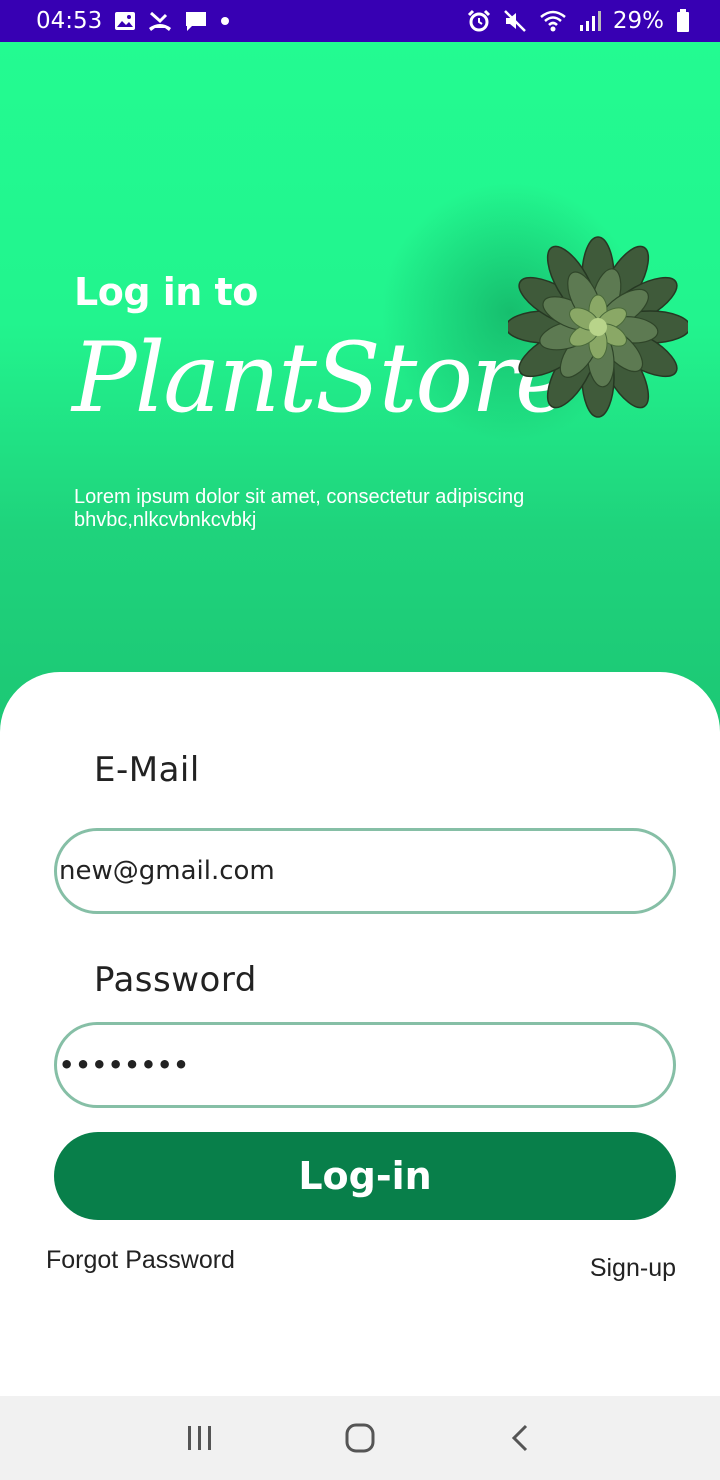  I want to click on recent-apps-icon, so click(200, 1438).